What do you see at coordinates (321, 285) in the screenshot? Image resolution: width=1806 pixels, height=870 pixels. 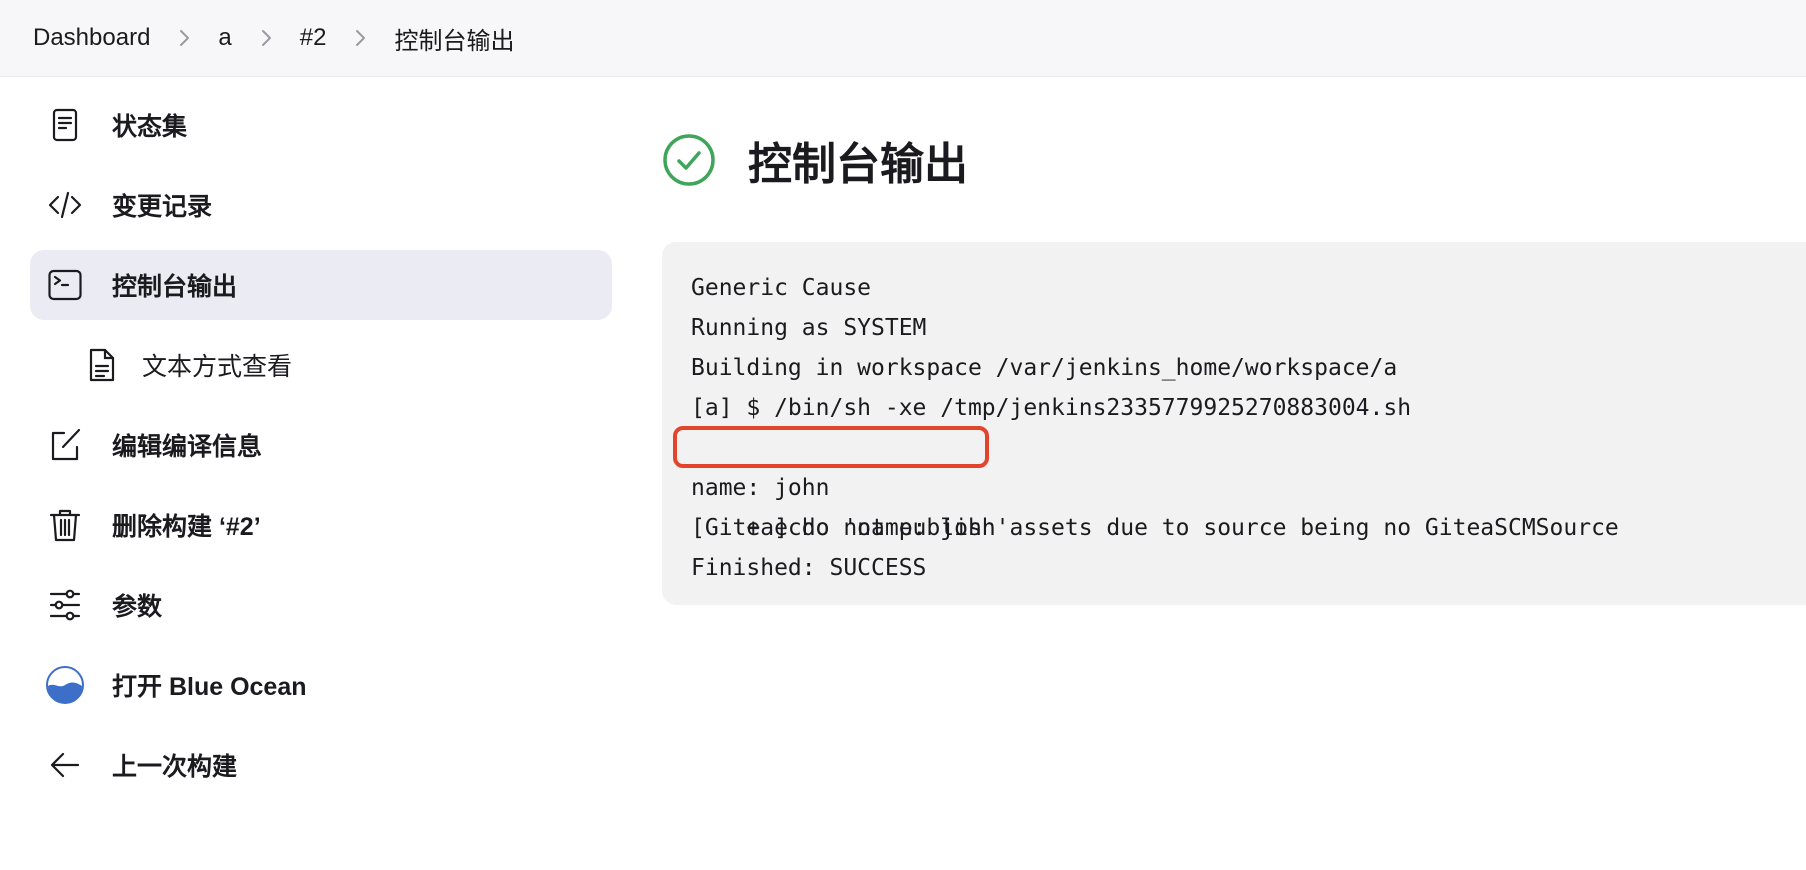 I see `sidebar-item-console-output: 控制台输出` at bounding box center [321, 285].